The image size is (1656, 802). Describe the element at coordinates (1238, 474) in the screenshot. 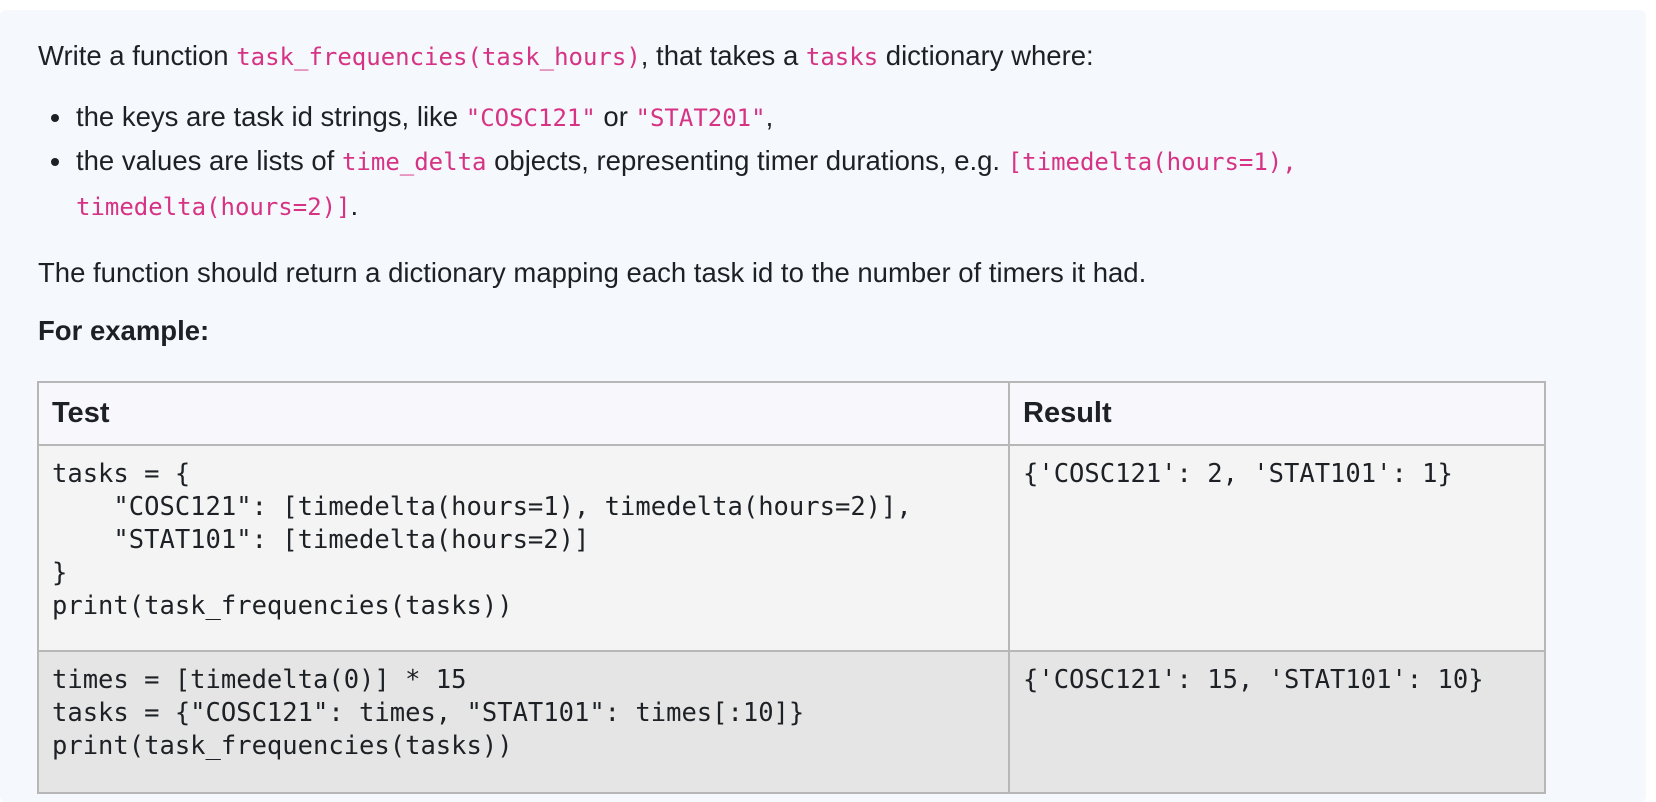

I see `result-code: {'COSC121': 2, 'STAT101': 1}` at that location.